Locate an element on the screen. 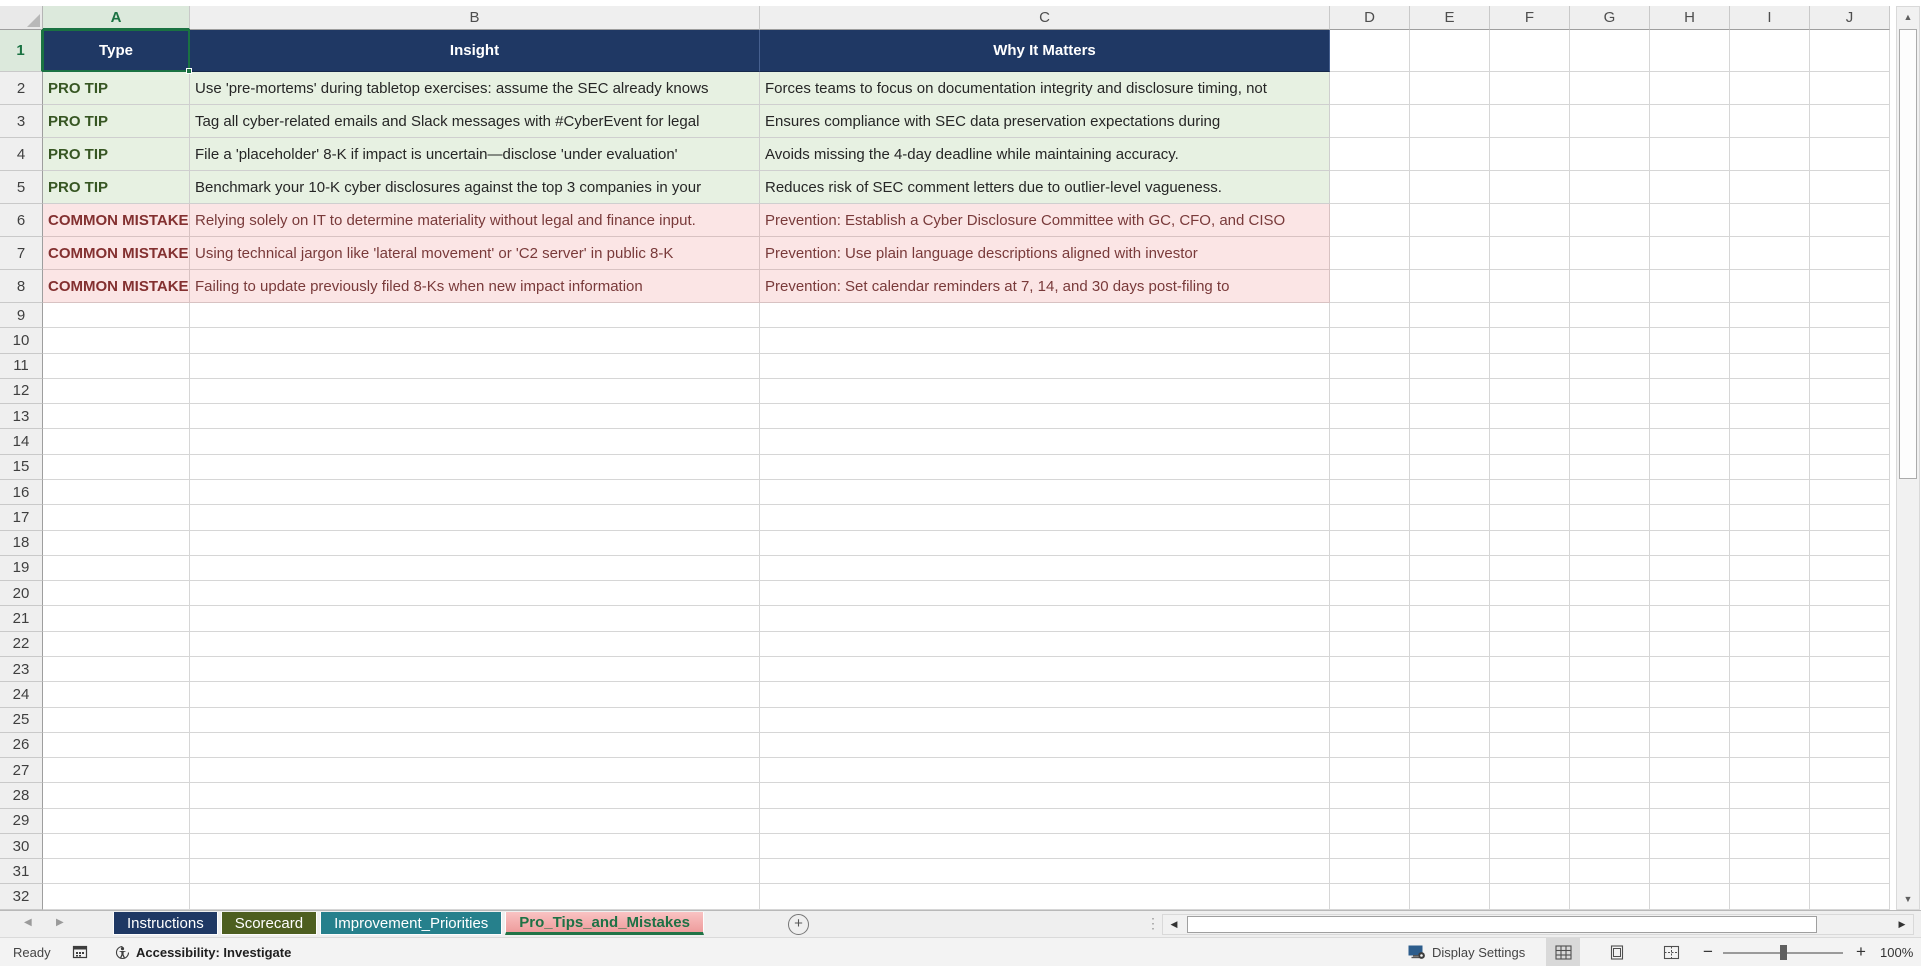 The height and width of the screenshot is (966, 1921). cell-B14 is located at coordinates (475, 442).